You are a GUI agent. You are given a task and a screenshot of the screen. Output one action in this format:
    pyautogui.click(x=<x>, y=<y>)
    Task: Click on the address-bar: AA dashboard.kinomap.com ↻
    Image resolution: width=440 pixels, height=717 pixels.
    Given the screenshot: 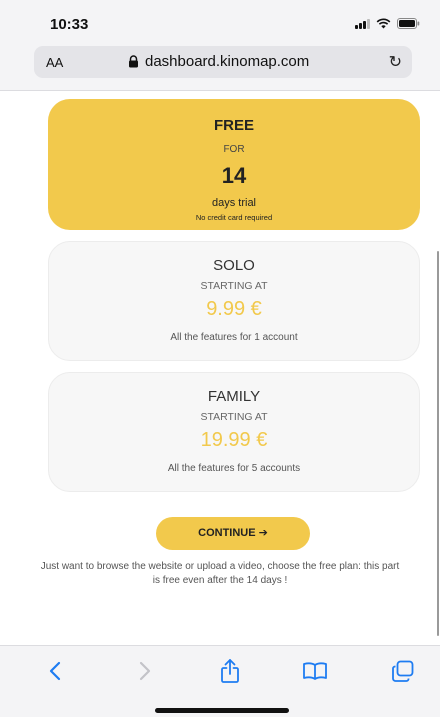 What is the action you would take?
    pyautogui.click(x=223, y=62)
    